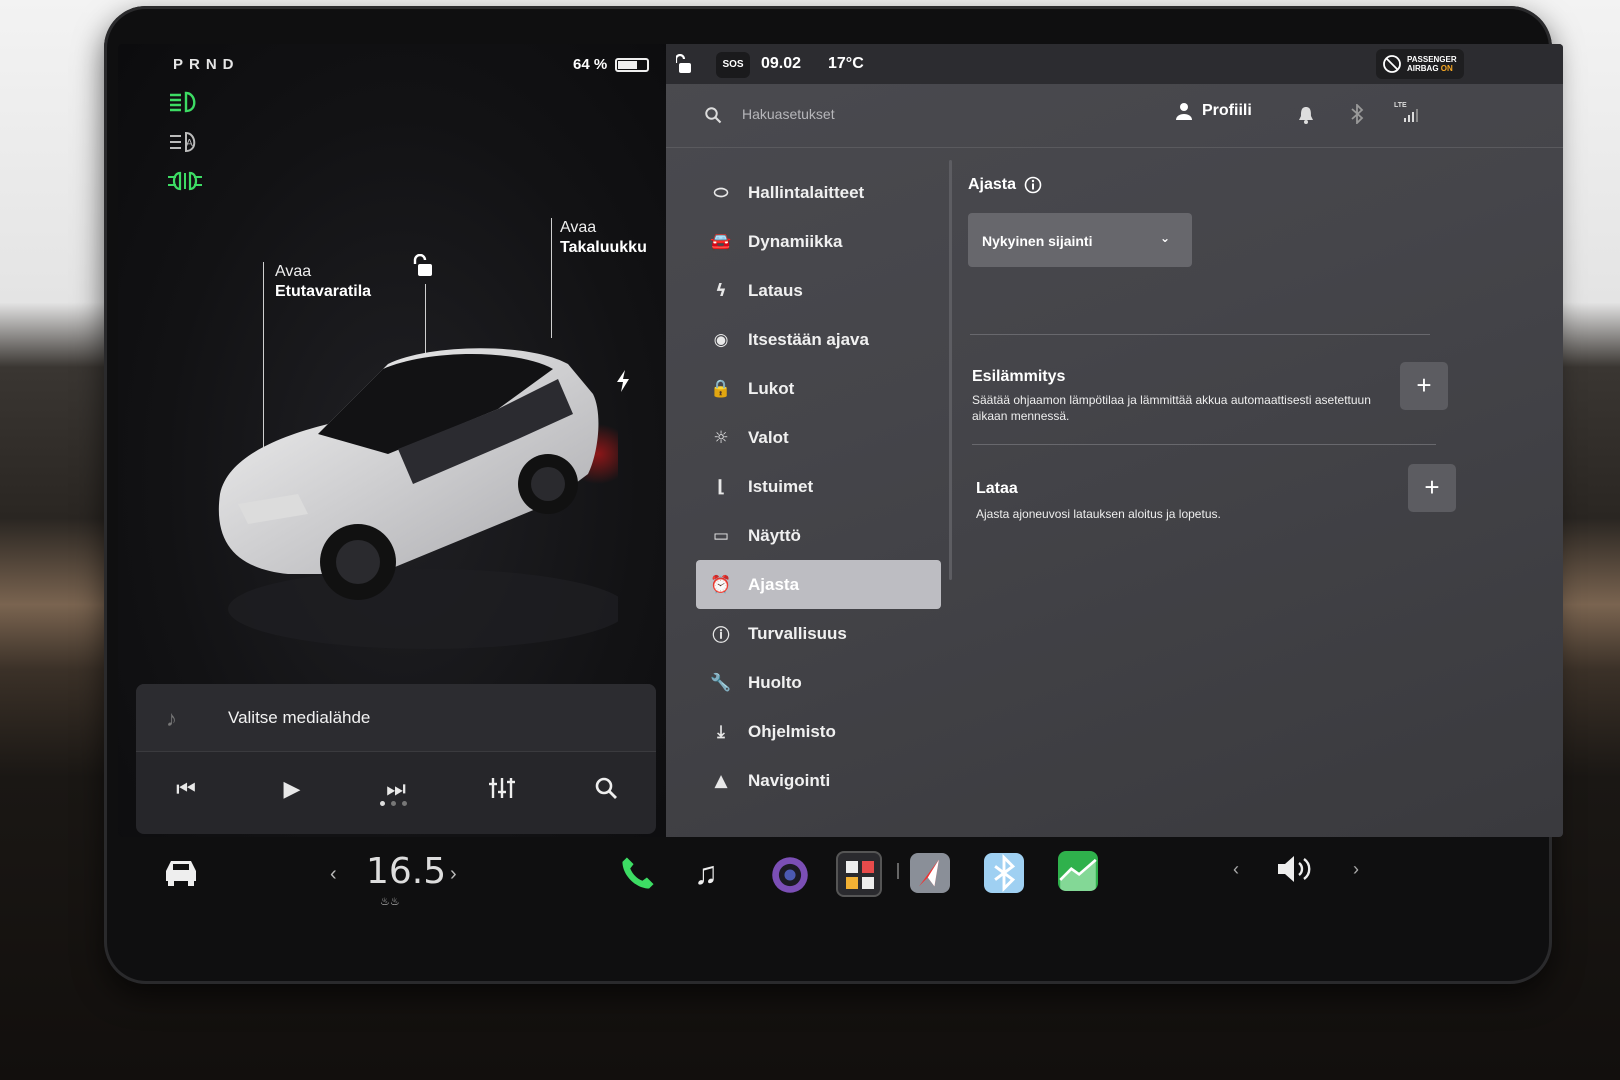 The image size is (1620, 1080). I want to click on auto-headlights-icon: A, so click(185, 142).